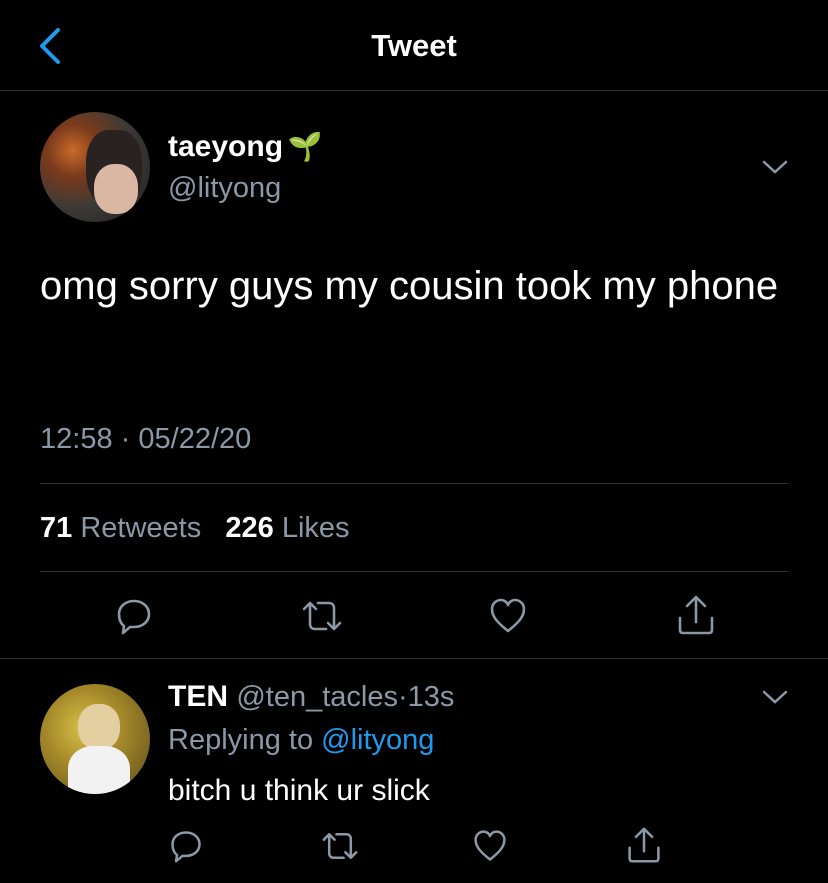  What do you see at coordinates (116, 189) in the screenshot?
I see `avatar-face` at bounding box center [116, 189].